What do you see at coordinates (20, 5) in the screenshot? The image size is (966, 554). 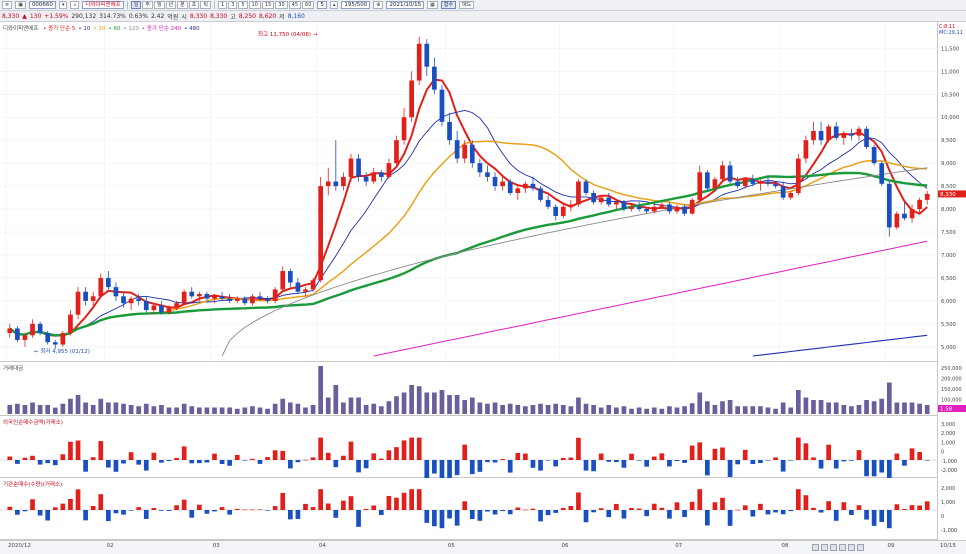 I see `lock-icon: ▣` at bounding box center [20, 5].